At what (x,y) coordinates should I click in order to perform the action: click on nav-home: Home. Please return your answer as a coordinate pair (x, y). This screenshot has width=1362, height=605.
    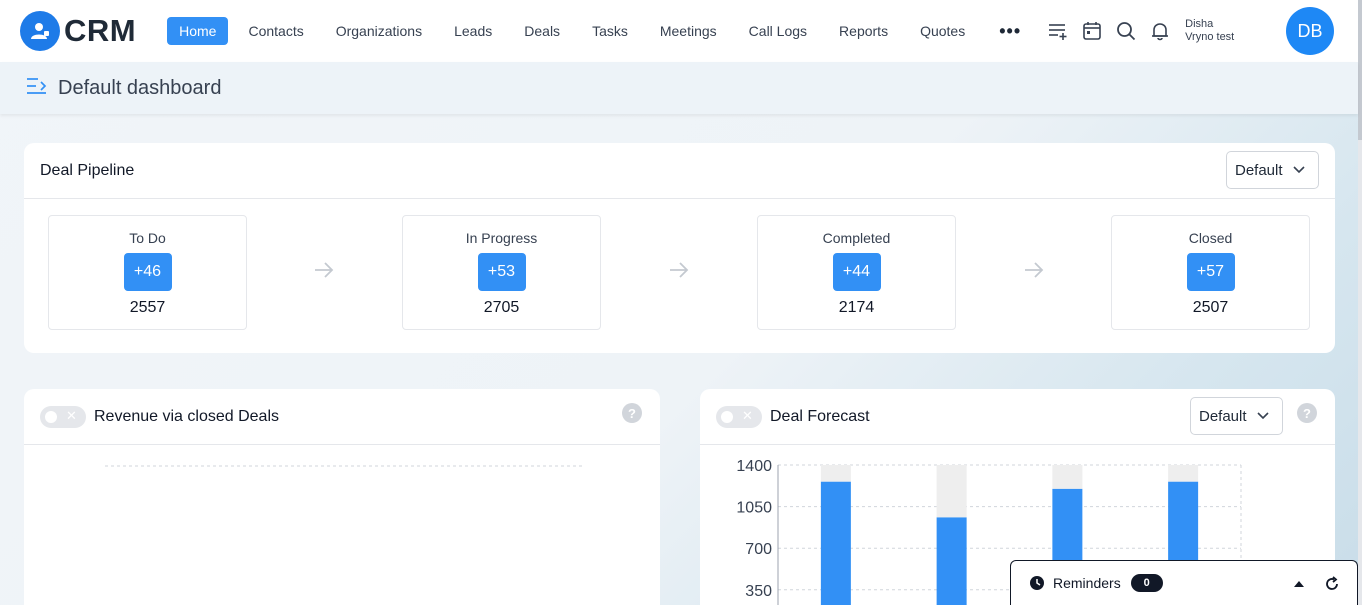
    Looking at the image, I should click on (198, 31).